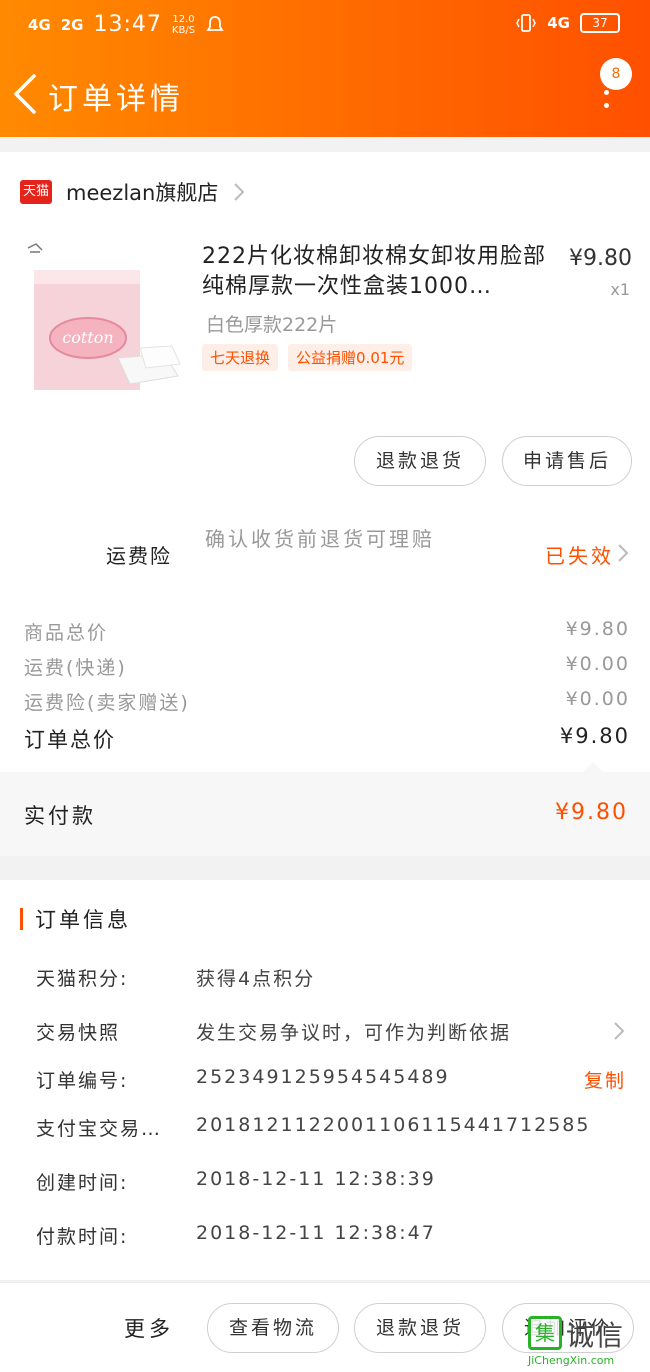 The width and height of the screenshot is (650, 1372). I want to click on info-key: 订单编号:, so click(82, 1081).